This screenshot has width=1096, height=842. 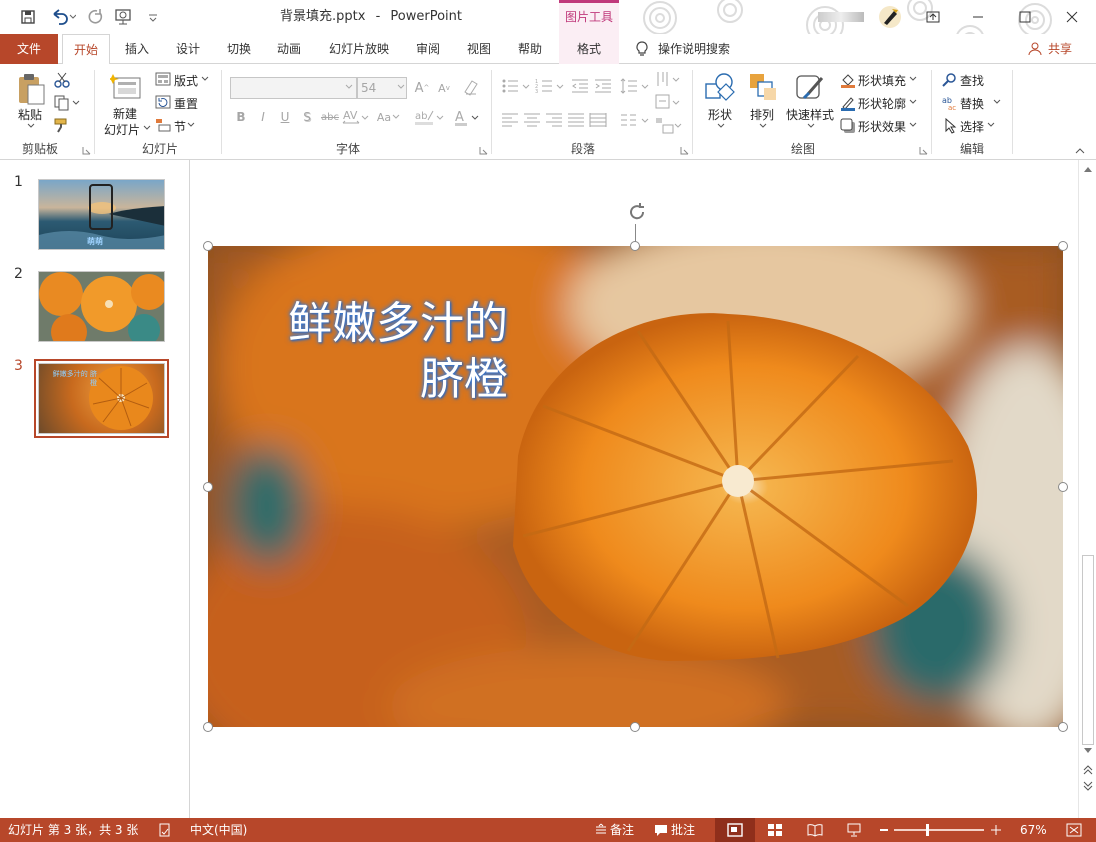 What do you see at coordinates (293, 88) in the screenshot?
I see `font-family-combo` at bounding box center [293, 88].